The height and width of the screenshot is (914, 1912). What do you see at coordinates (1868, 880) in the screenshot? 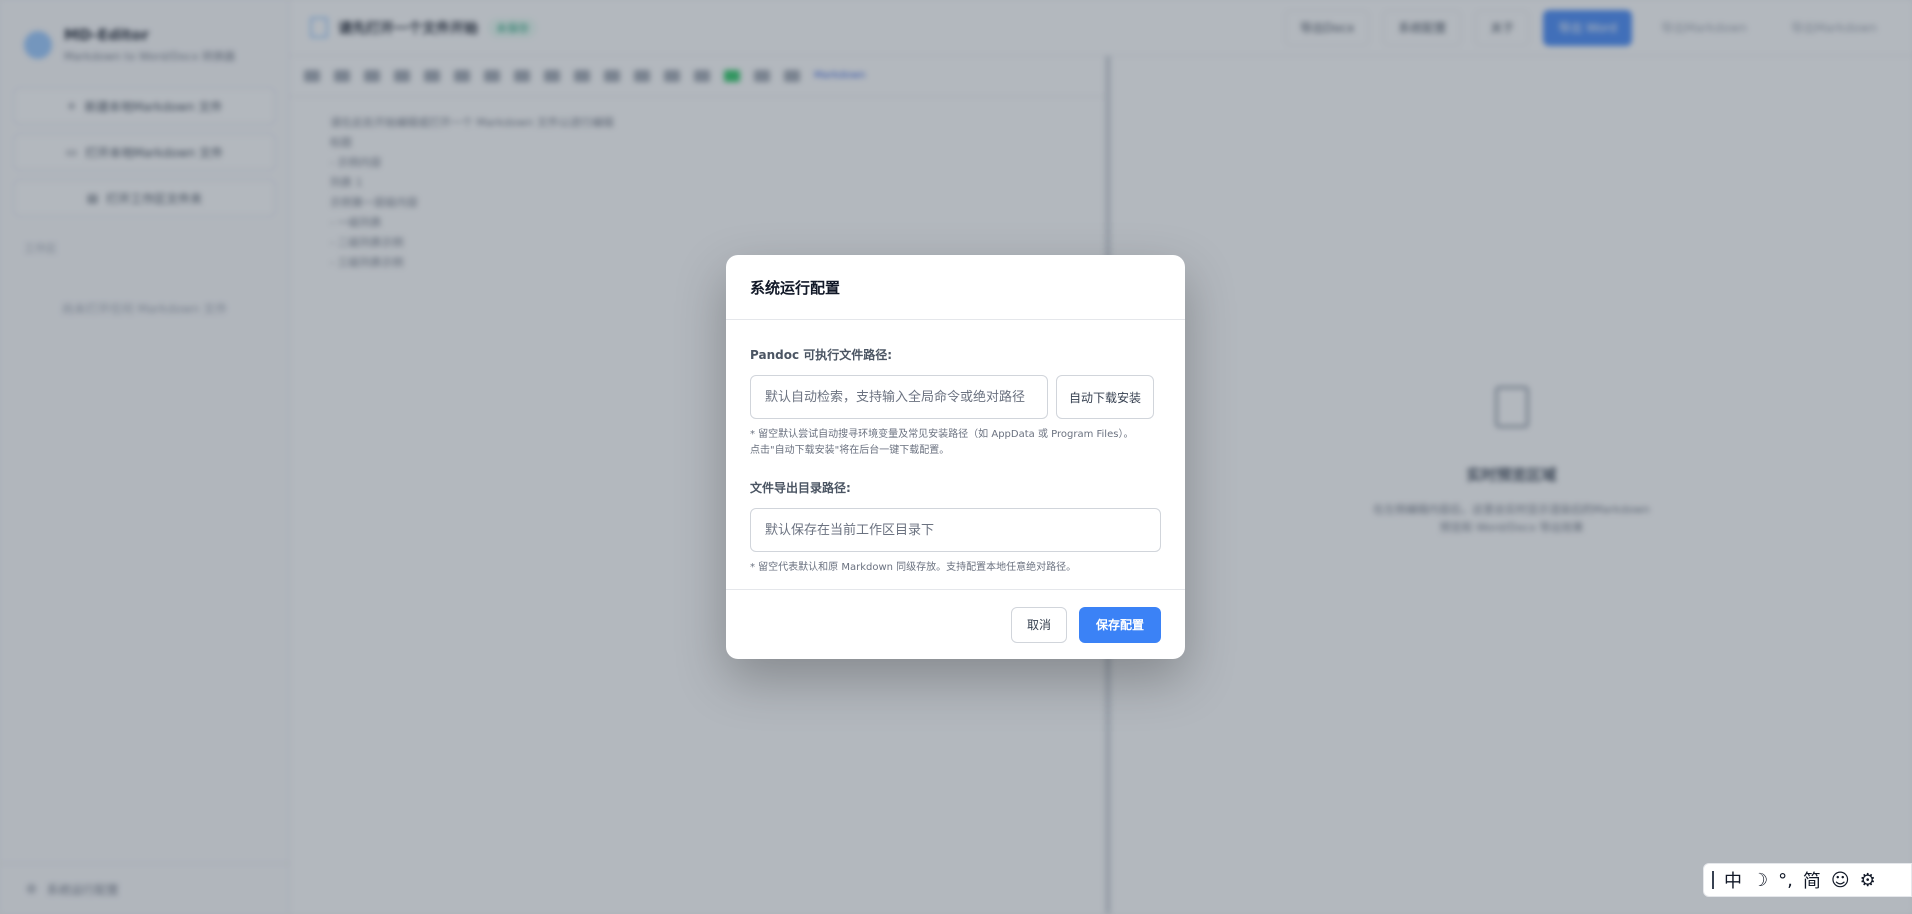
I see `gear-icon: ⚙` at bounding box center [1868, 880].